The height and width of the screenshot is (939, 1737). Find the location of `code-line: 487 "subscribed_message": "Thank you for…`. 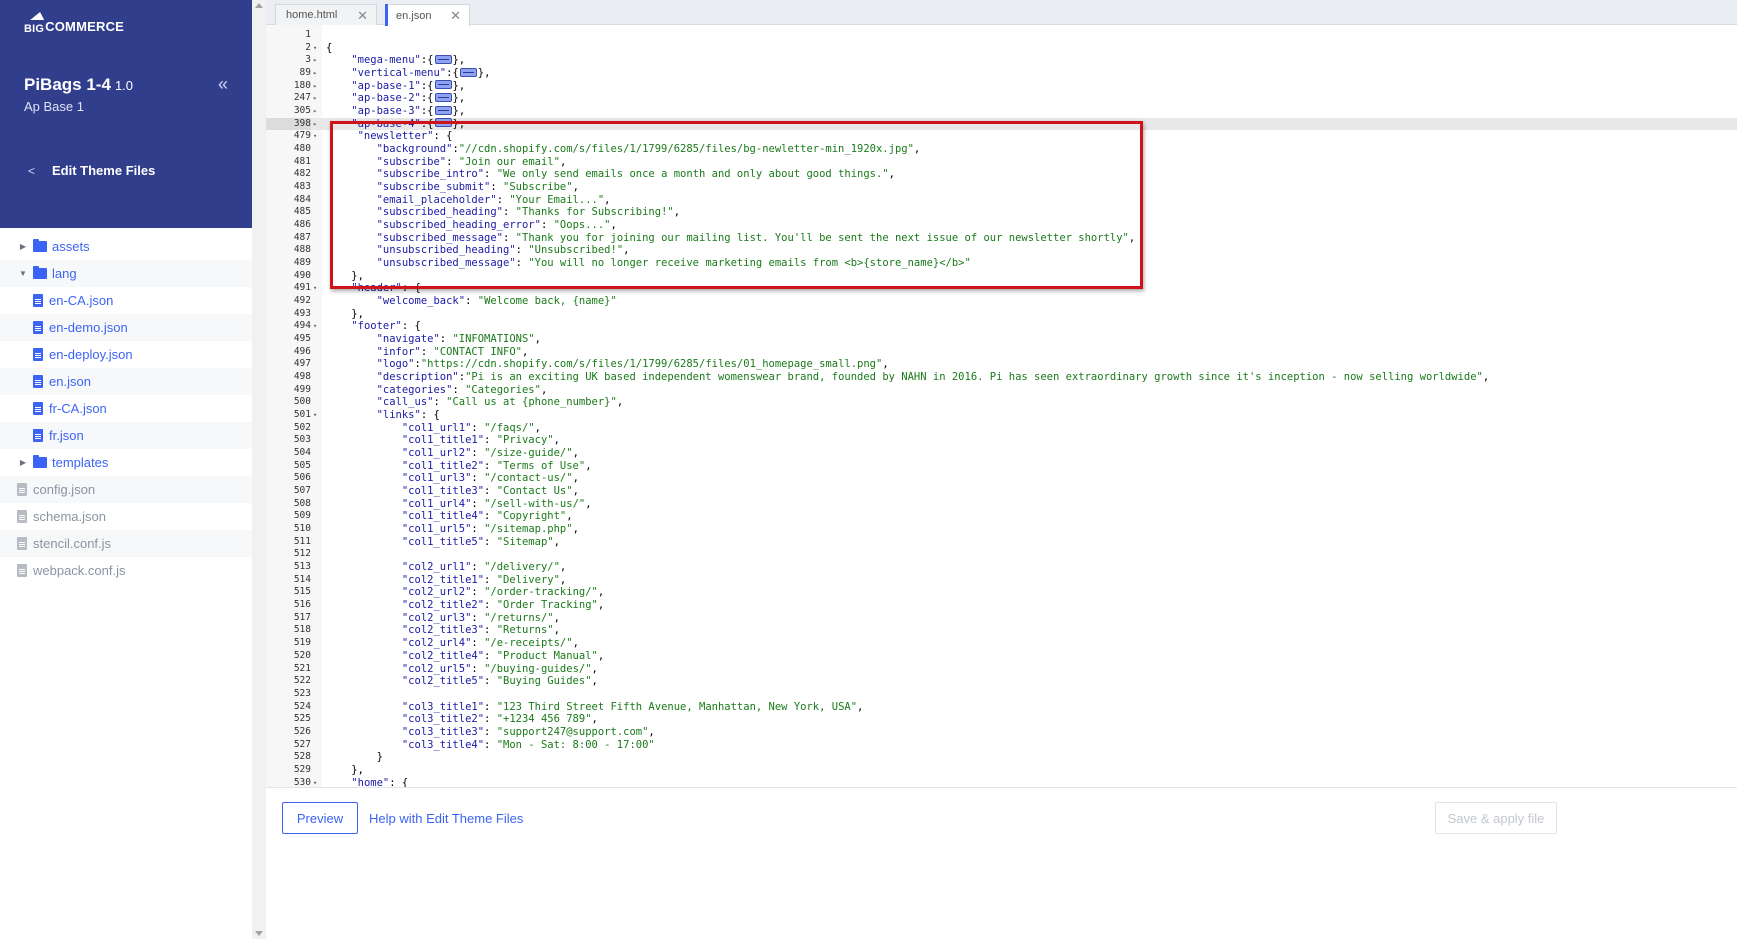

code-line: 487 "subscribed_message": "Thank you for… is located at coordinates (1001, 238).